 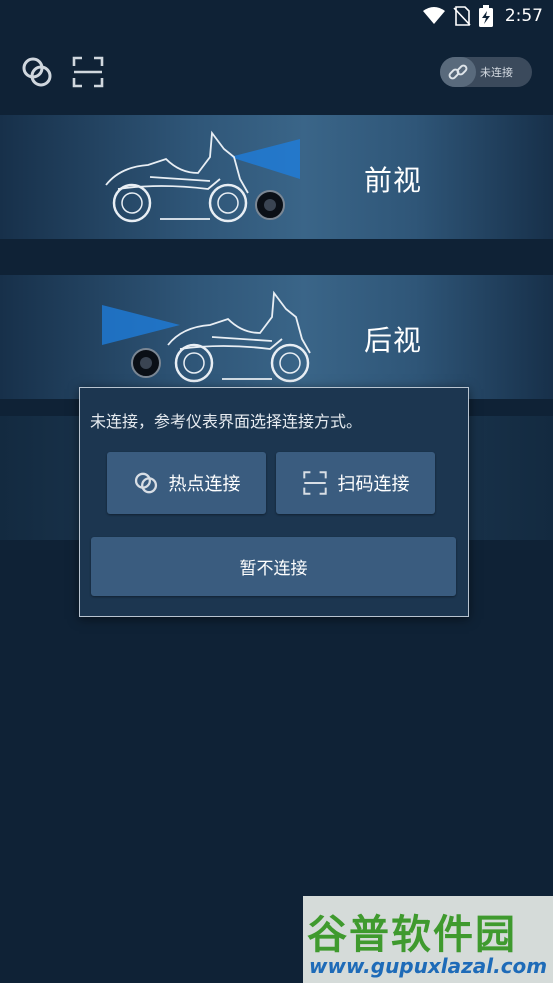 I want to click on status-bar: 2:57, so click(x=276, y=16).